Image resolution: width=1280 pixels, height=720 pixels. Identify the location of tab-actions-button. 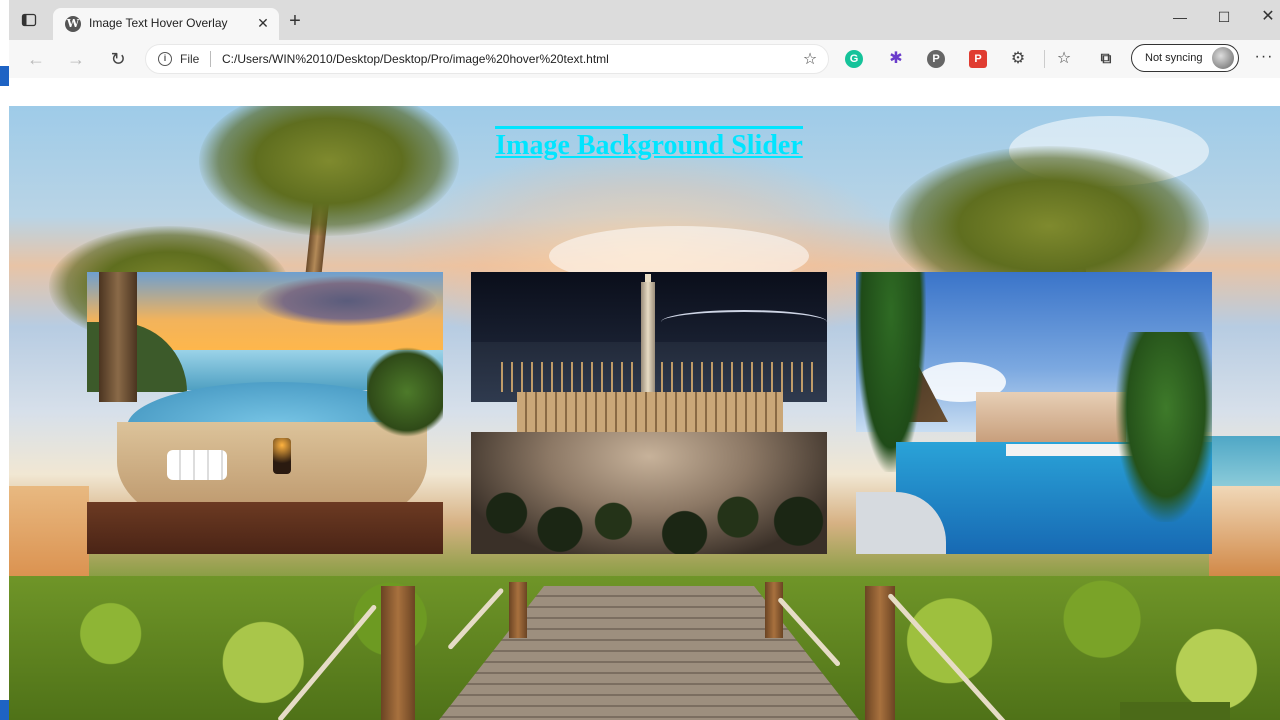
(31, 20).